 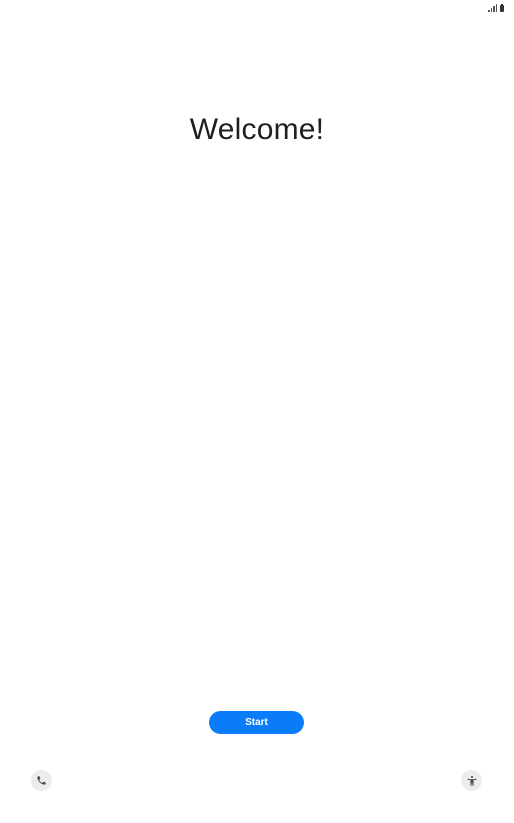 I want to click on status-bar, so click(x=496, y=7).